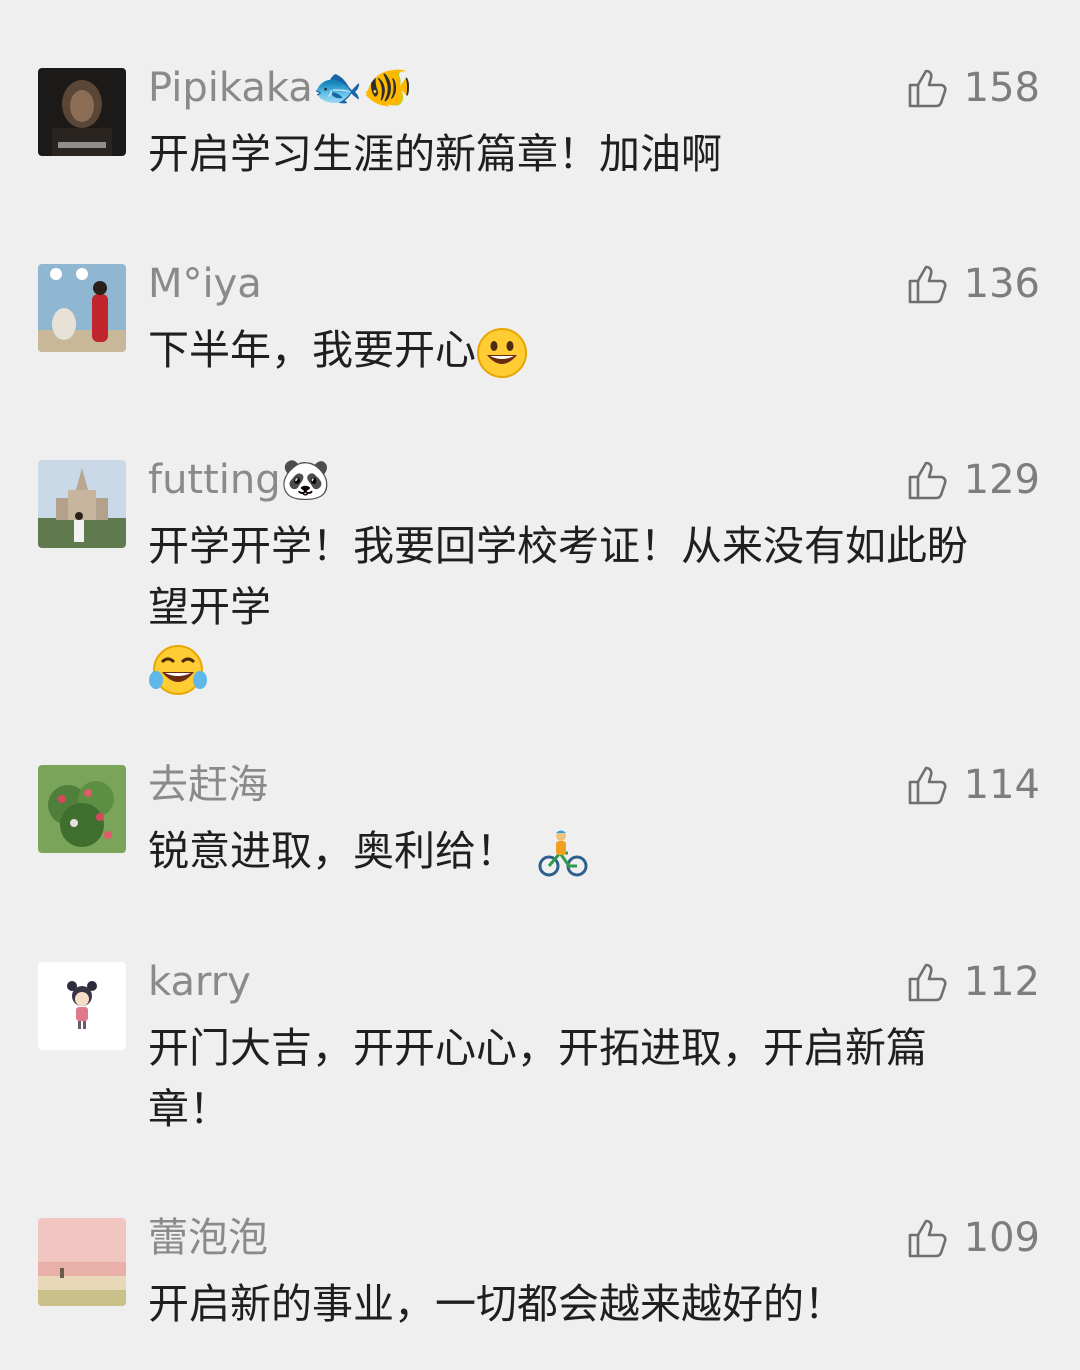 This screenshot has height=1370, width=1080. What do you see at coordinates (178, 671) in the screenshot?
I see `tears-of-joy-emoji-icon` at bounding box center [178, 671].